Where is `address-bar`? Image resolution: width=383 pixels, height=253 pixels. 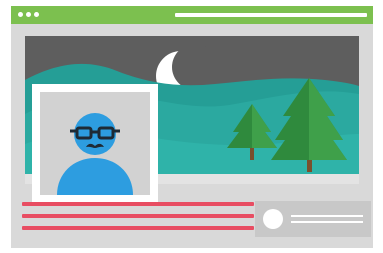
address-bar is located at coordinates (271, 15).